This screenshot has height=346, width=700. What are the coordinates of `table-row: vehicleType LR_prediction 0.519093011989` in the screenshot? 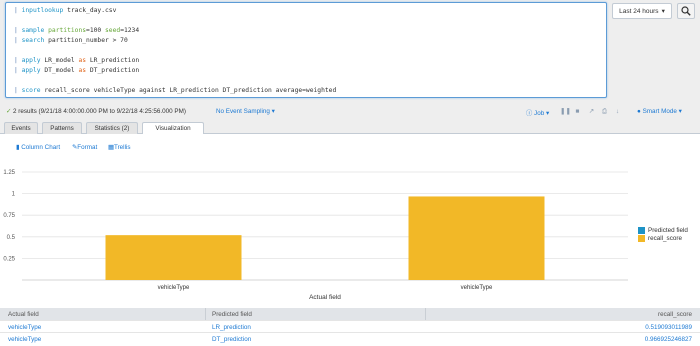 It's located at (350, 326).